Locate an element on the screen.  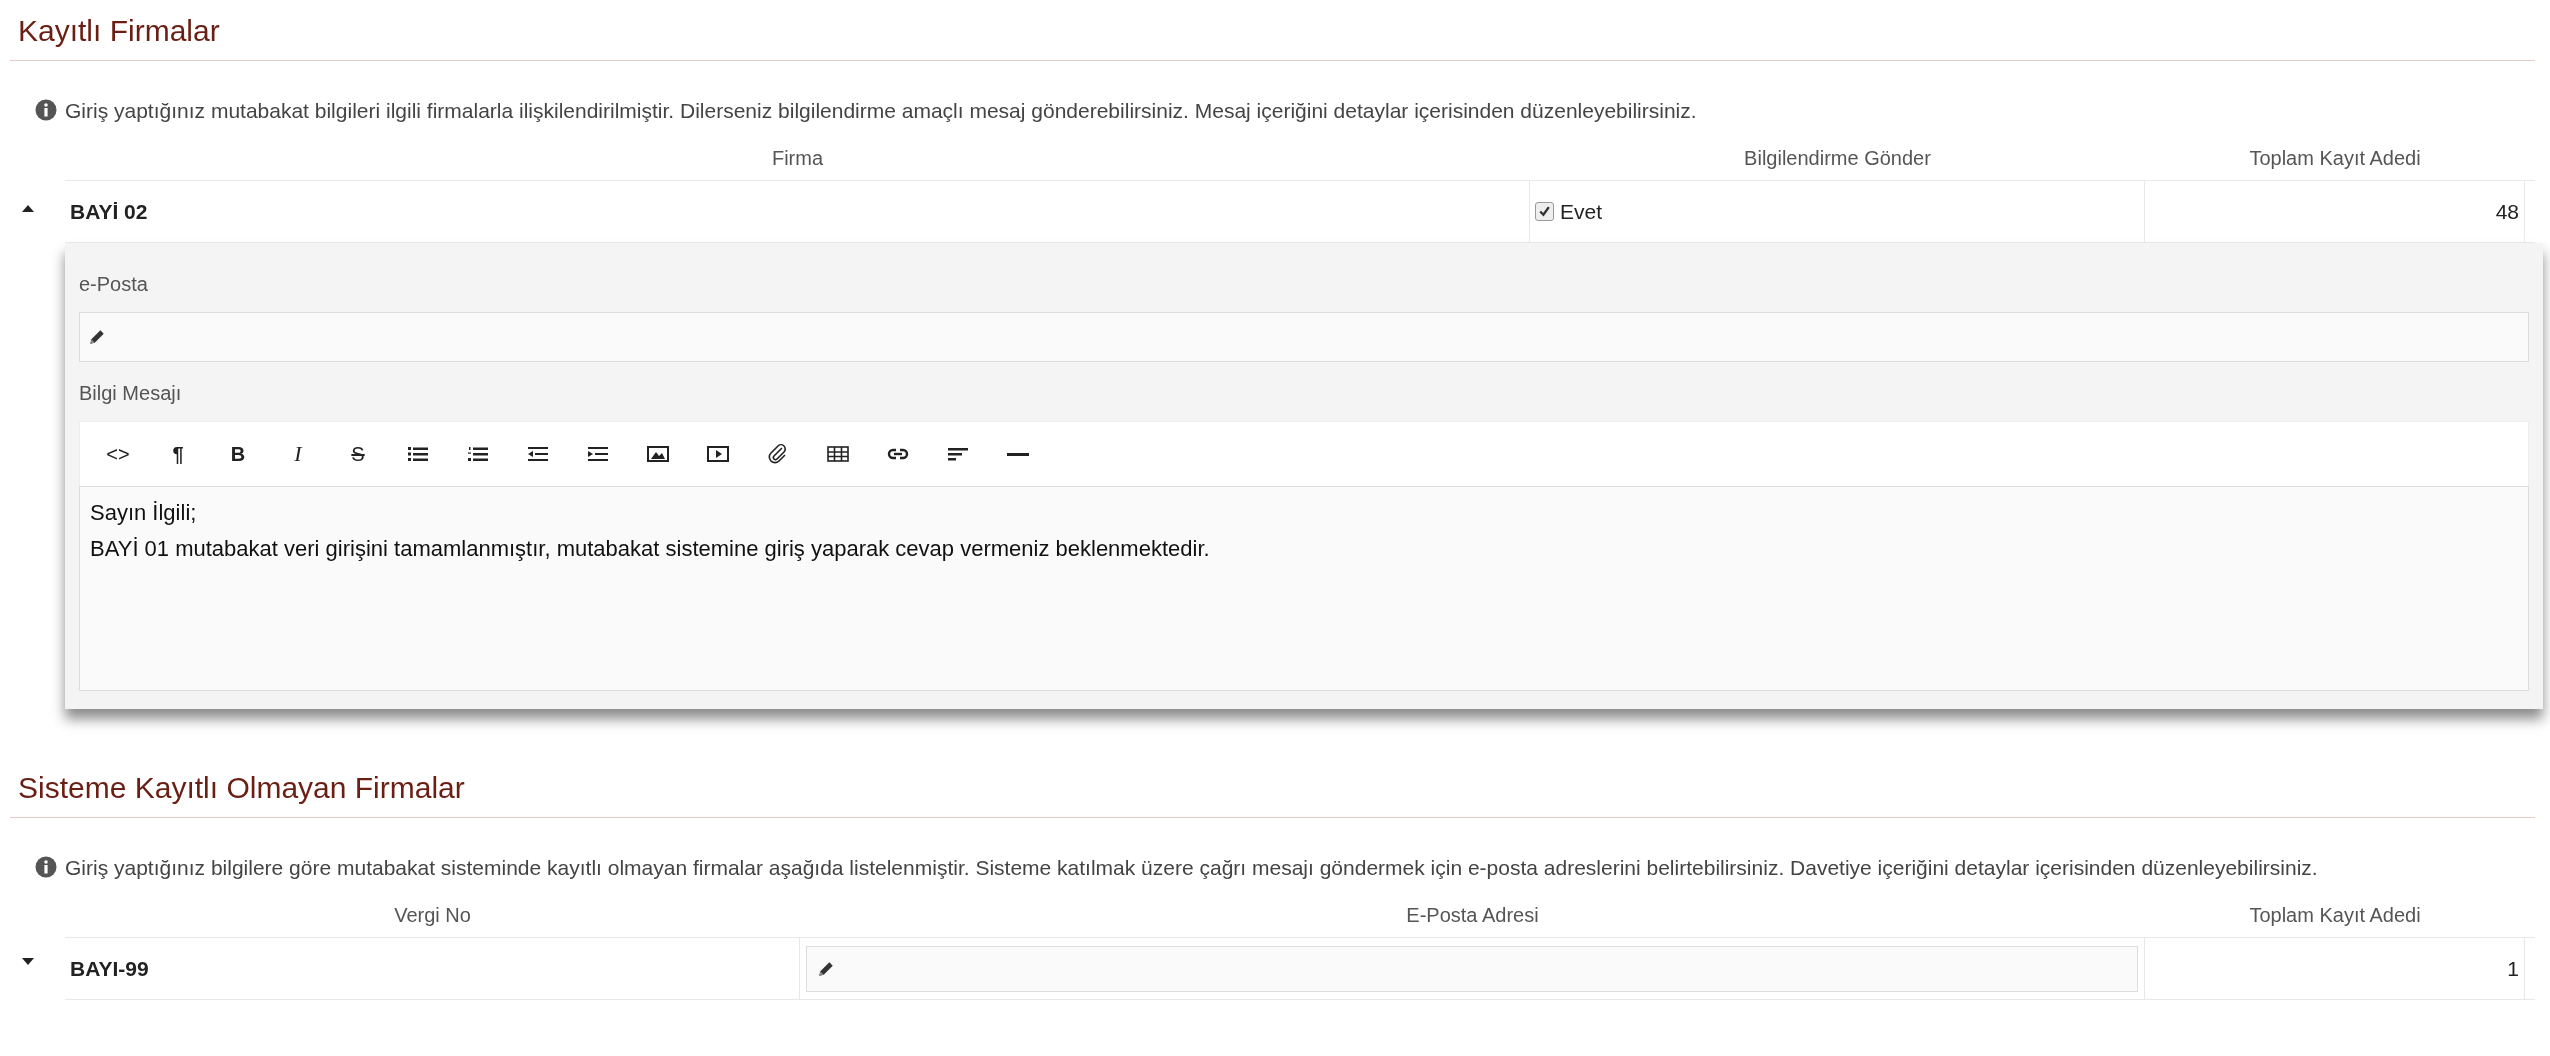
info-text: Giriş yaptığınız bilgilere göre mutabakat sisteminde kayıtlı olmayan firmalar aşağıda listelenmiştir. Sisteme katılmak üzere çağrı mesajı göndermek için e-posta adreslerini belirtebilirsiniz. Davetiye içeriğini detaylar içerisinden düzenleyebilirsiniz. is located at coordinates (1191, 868).